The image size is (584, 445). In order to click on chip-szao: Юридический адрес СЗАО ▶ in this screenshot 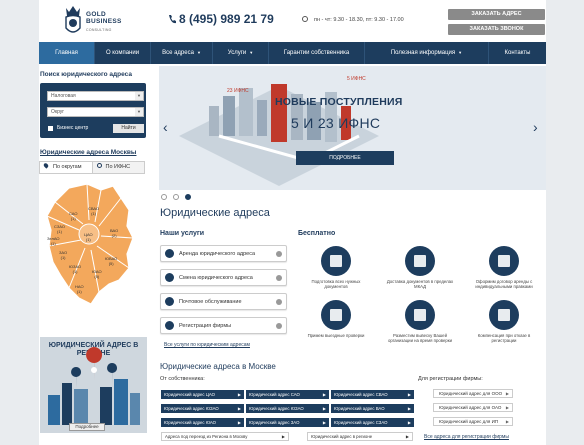, I will do `click(372, 422)`.